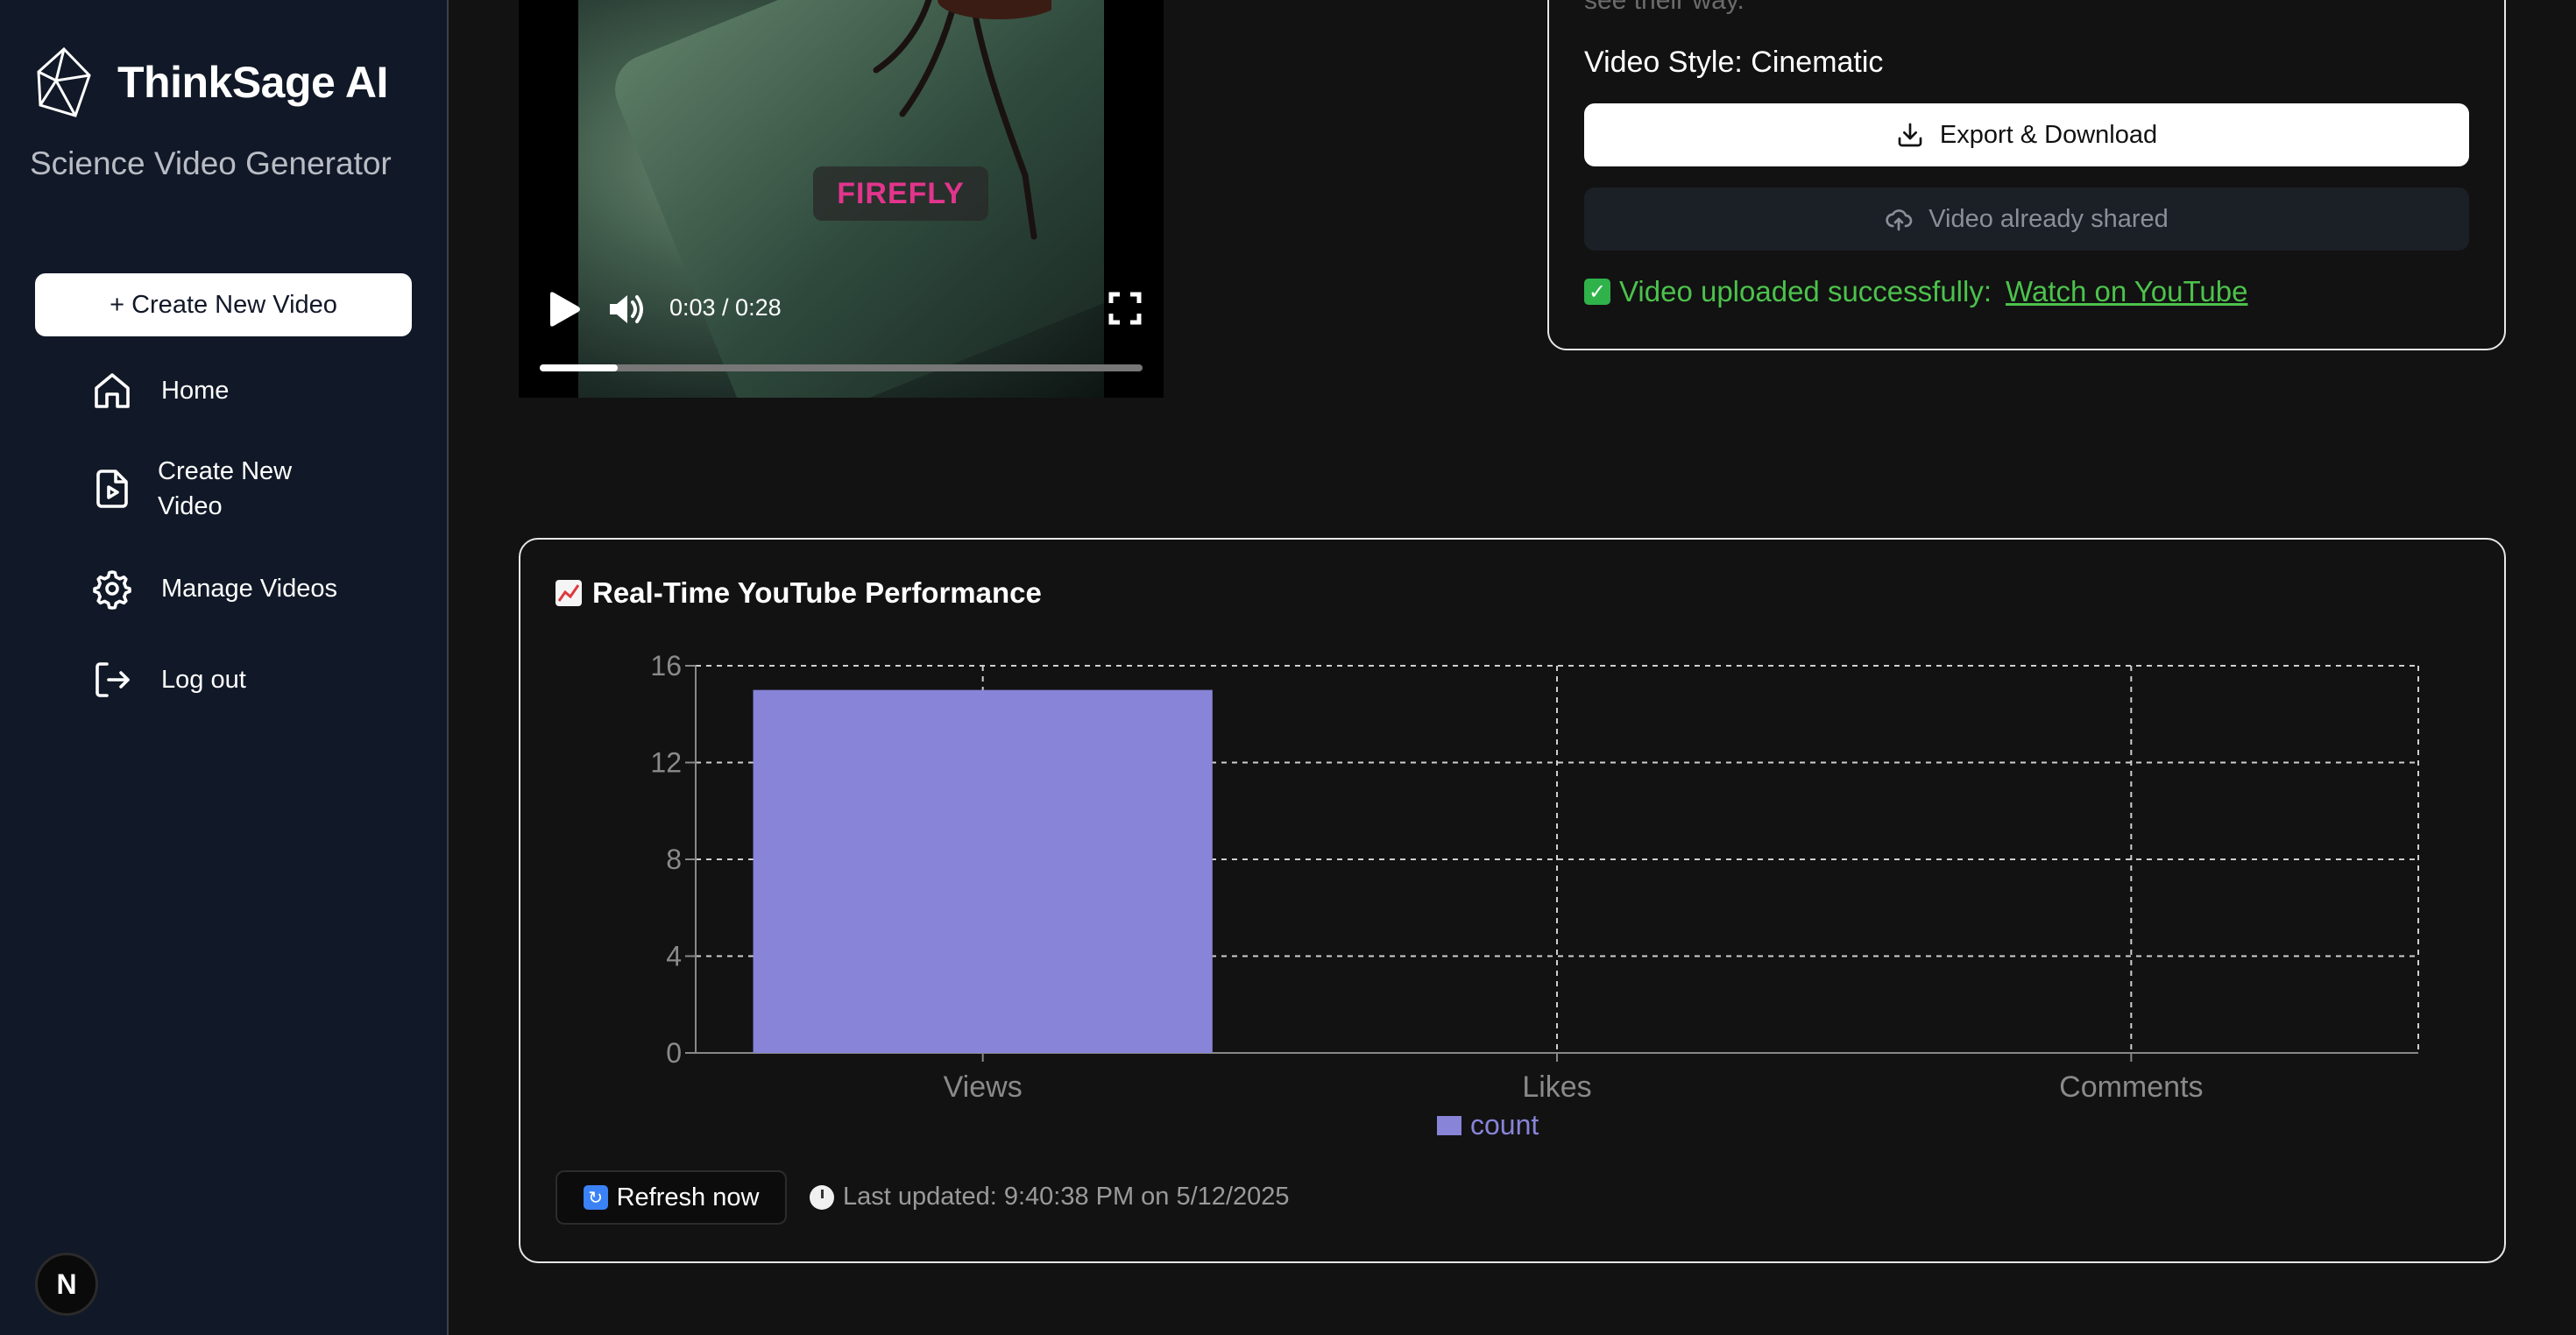  Describe the element at coordinates (112, 489) in the screenshot. I see `file-video-icon` at that location.